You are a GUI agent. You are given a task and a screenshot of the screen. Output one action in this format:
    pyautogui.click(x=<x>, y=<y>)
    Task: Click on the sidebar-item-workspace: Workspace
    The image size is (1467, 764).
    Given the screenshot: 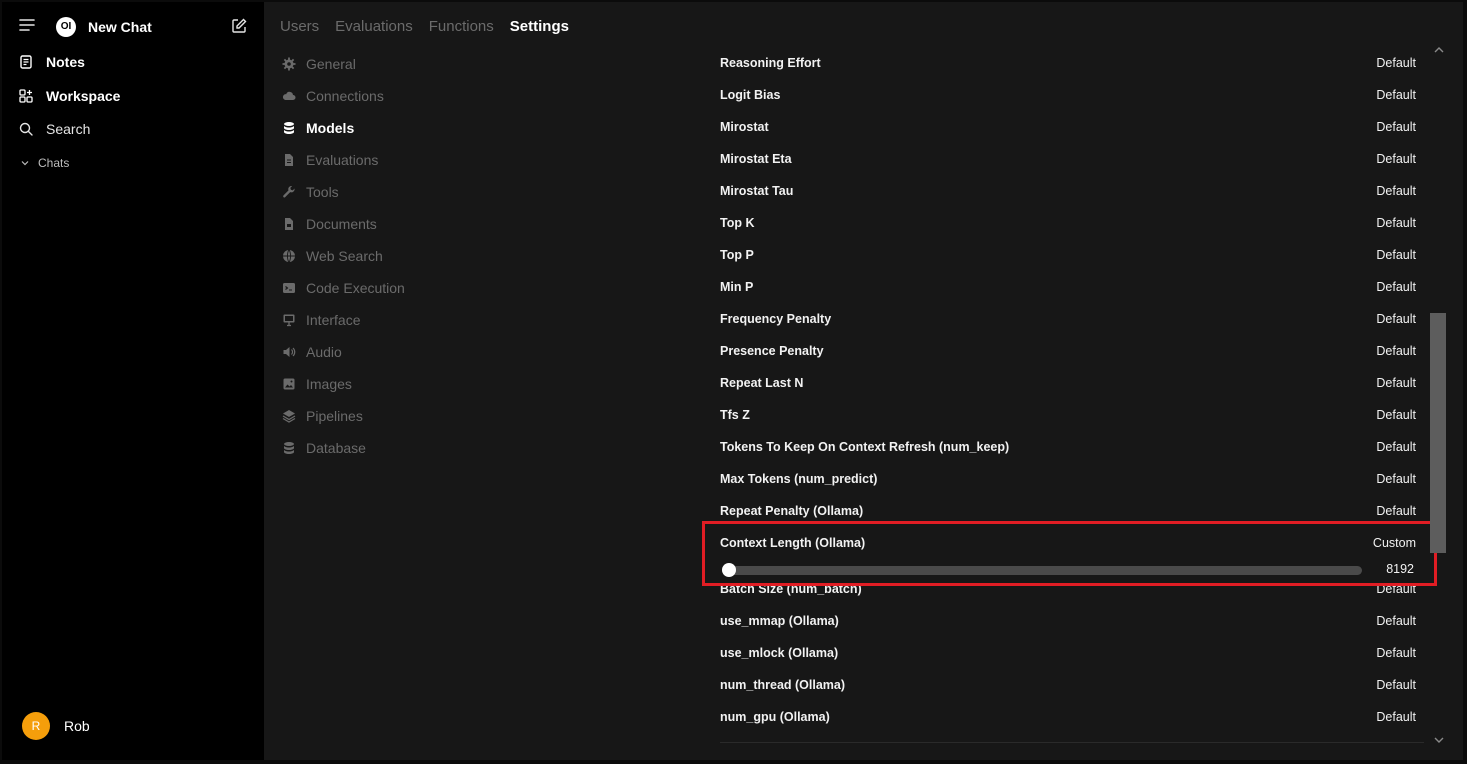 What is the action you would take?
    pyautogui.click(x=69, y=96)
    